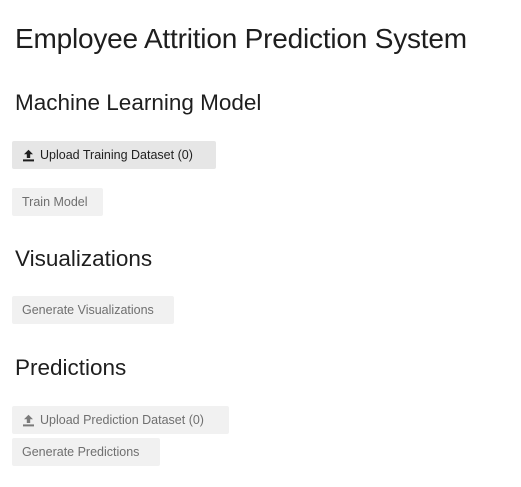  I want to click on page-title: Employee Attrition Prediction System, so click(241, 38).